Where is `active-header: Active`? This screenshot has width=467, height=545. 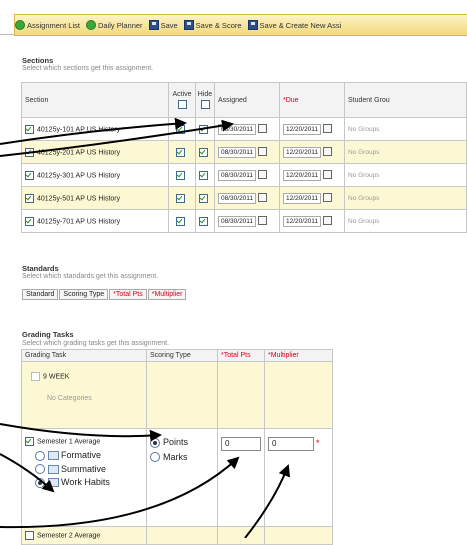
active-header: Active is located at coordinates (182, 100).